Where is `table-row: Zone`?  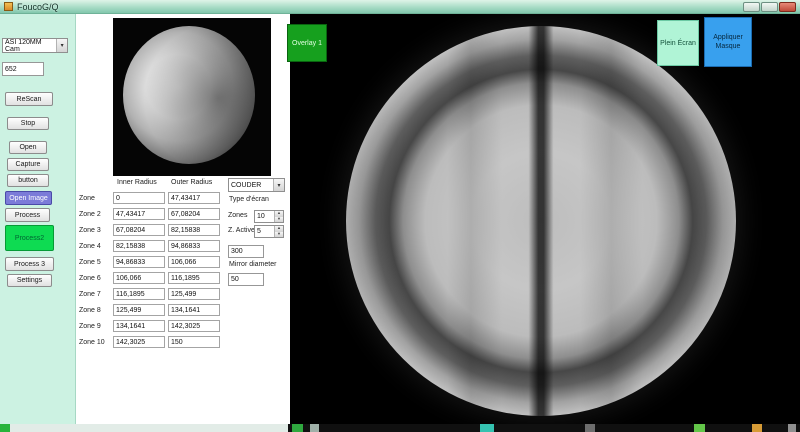
table-row: Zone is located at coordinates (151, 198).